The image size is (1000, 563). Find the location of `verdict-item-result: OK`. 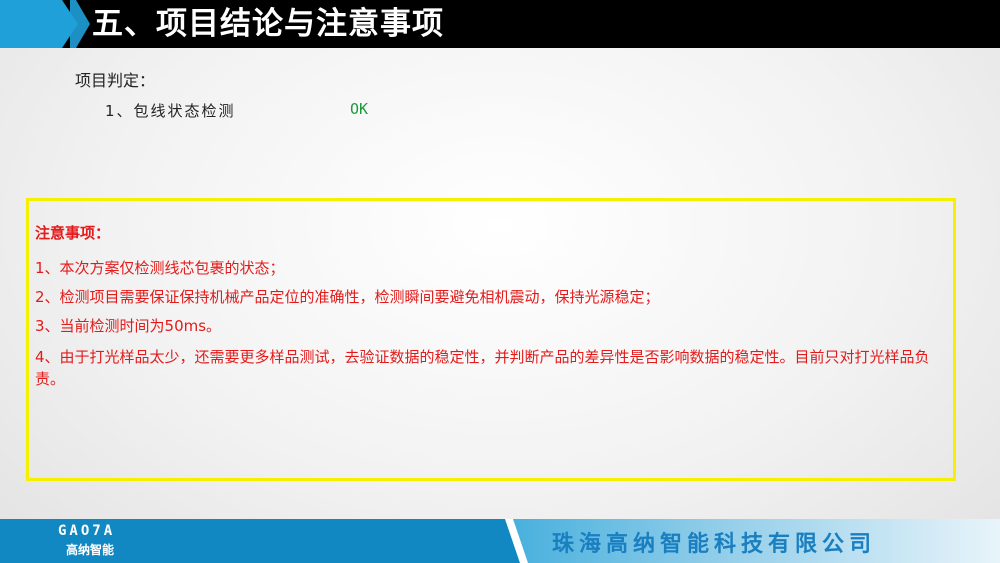

verdict-item-result: OK is located at coordinates (359, 109).